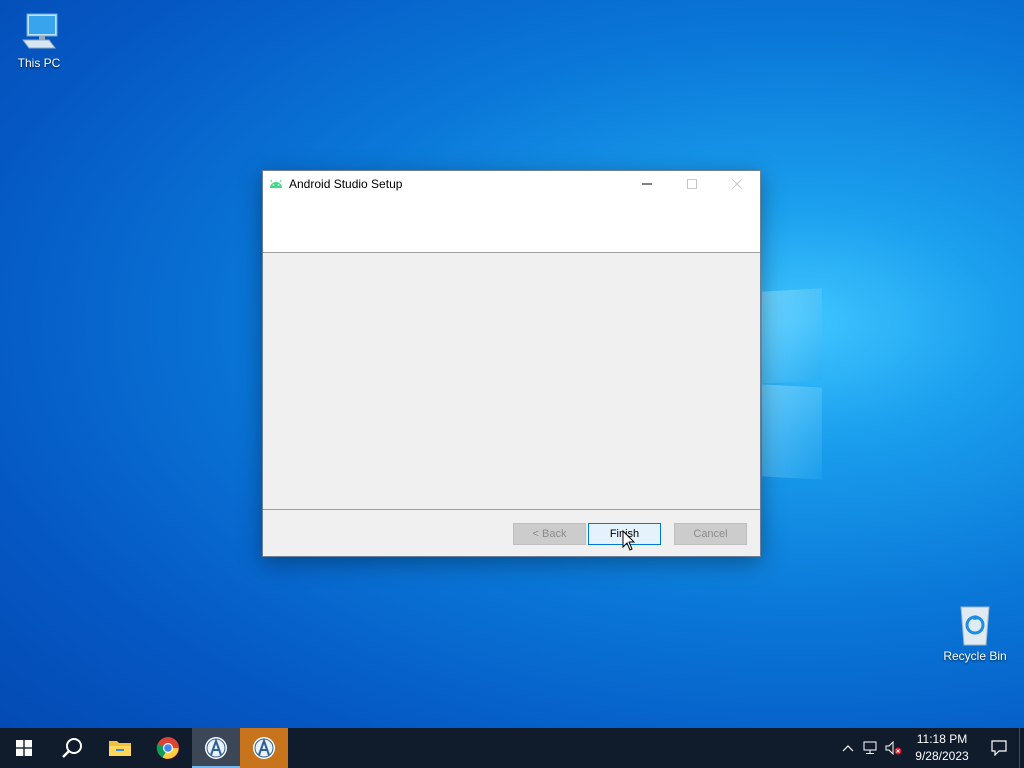 This screenshot has height=768, width=1024. Describe the element at coordinates (40, 31) in the screenshot. I see `computer-icon` at that location.